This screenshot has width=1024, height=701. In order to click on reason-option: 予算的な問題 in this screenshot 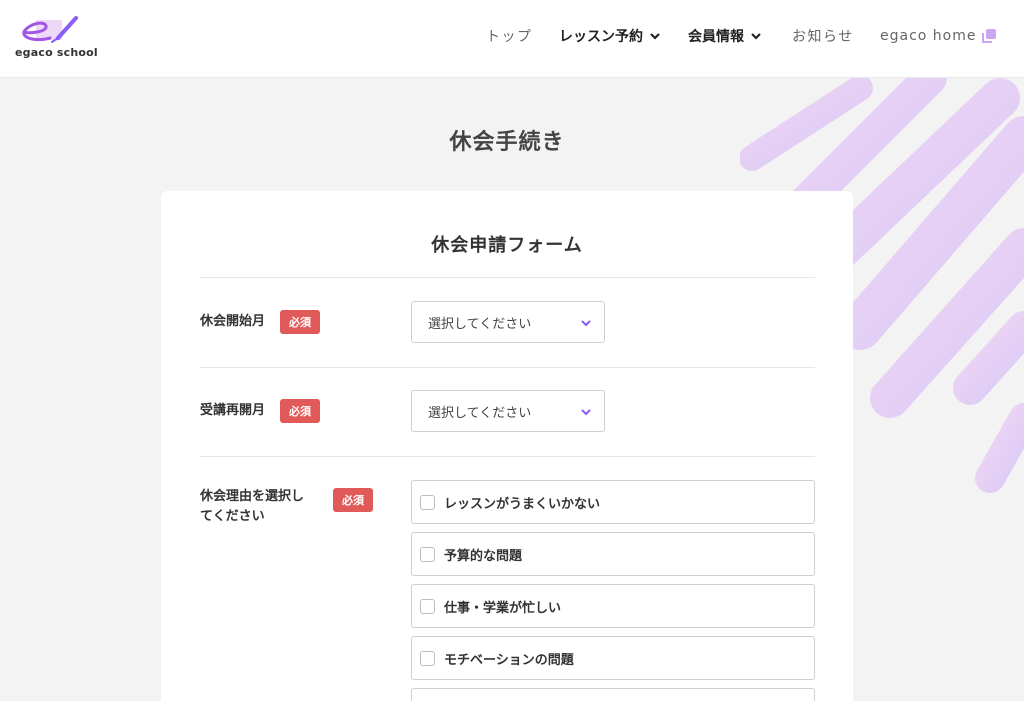, I will do `click(613, 554)`.